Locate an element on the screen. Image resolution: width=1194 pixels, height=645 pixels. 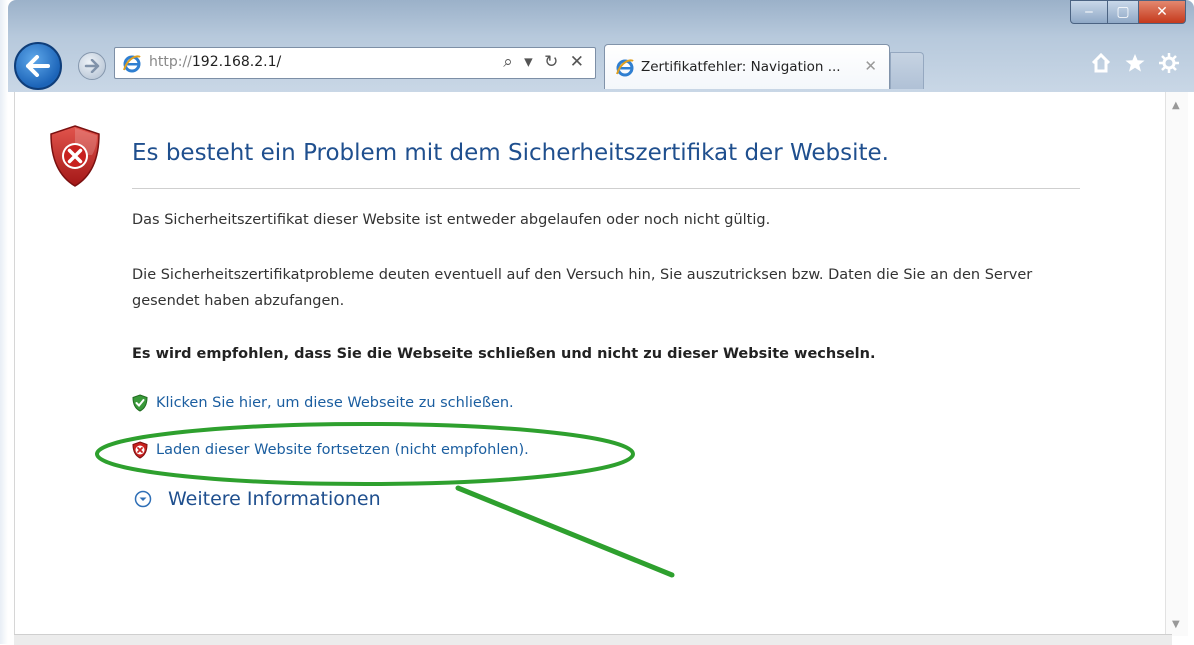
error-shield-icon is located at coordinates (75, 156).